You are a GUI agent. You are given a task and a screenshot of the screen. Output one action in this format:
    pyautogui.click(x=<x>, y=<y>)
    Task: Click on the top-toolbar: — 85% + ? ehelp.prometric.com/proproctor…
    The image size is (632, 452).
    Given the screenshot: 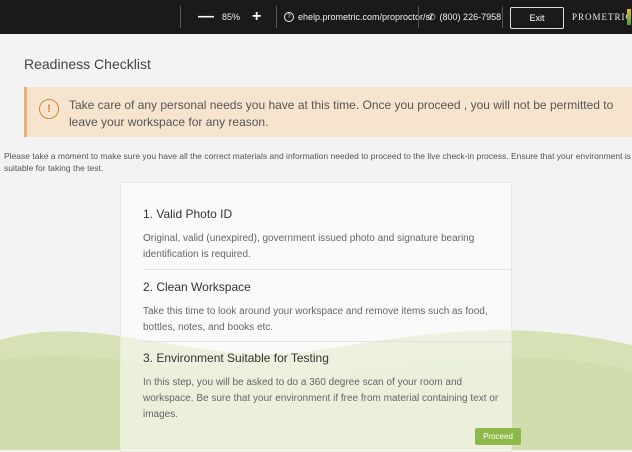 What is the action you would take?
    pyautogui.click(x=316, y=17)
    